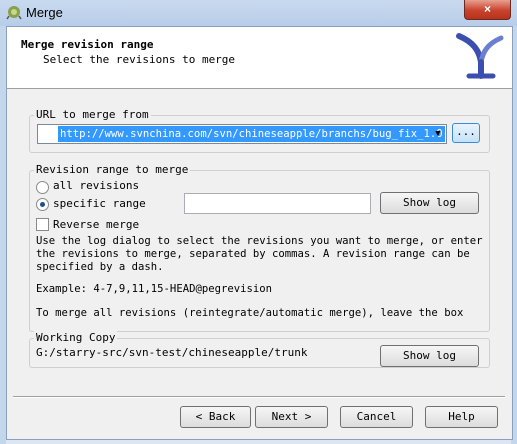  Describe the element at coordinates (139, 59) in the screenshot. I see `page-subtitle: Select the revisions to merge` at that location.